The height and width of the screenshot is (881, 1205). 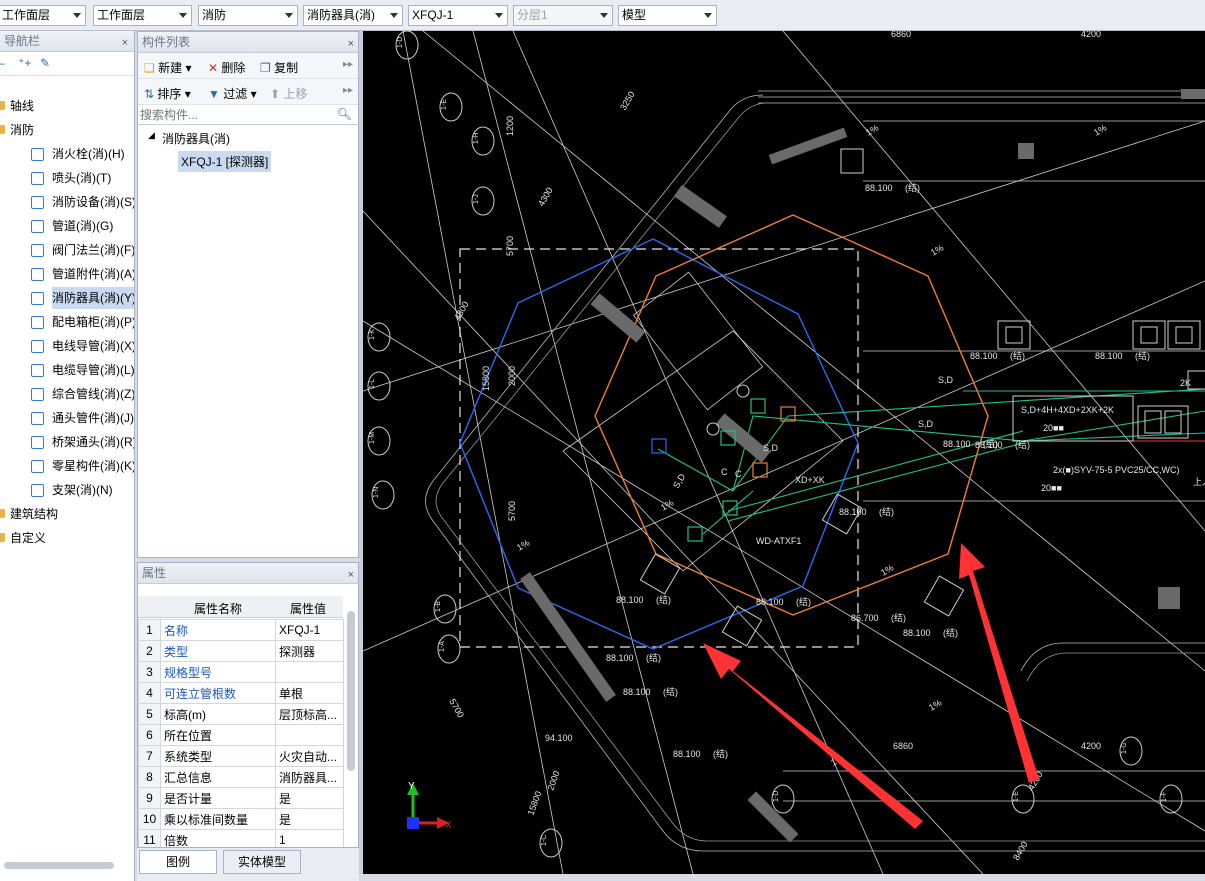 What do you see at coordinates (241, 693) in the screenshot?
I see `property-row: 4 可连立管根数 单根` at bounding box center [241, 693].